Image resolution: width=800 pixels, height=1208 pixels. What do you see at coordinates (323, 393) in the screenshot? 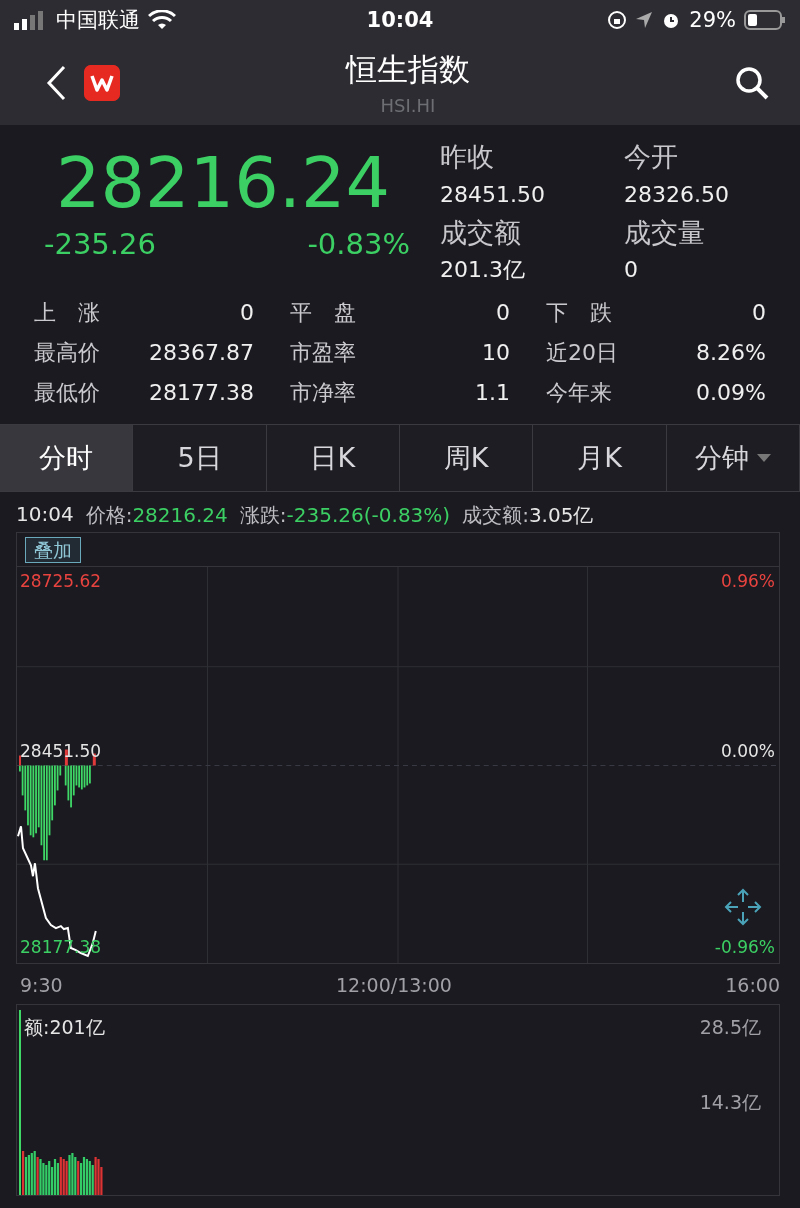
I see `stat-label: 市净率` at bounding box center [323, 393].